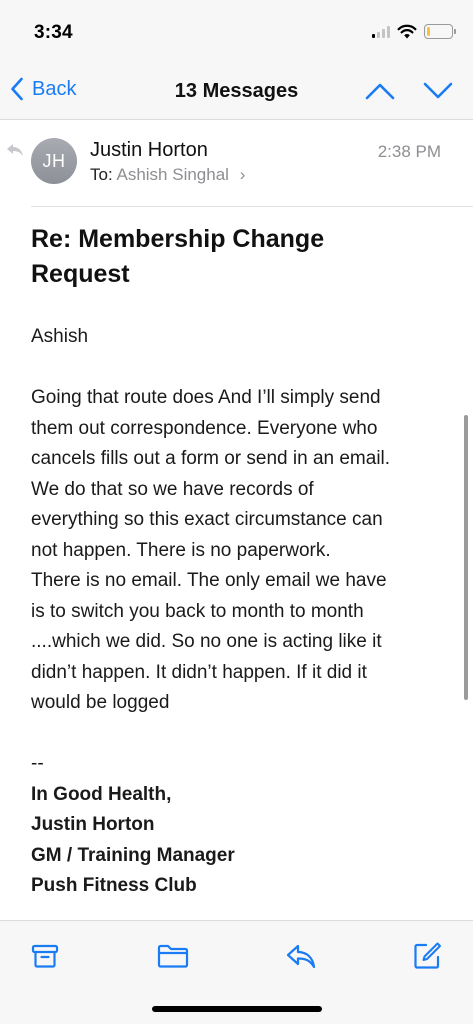 This screenshot has height=1024, width=473. Describe the element at coordinates (407, 31) in the screenshot. I see `wifi-icon` at that location.